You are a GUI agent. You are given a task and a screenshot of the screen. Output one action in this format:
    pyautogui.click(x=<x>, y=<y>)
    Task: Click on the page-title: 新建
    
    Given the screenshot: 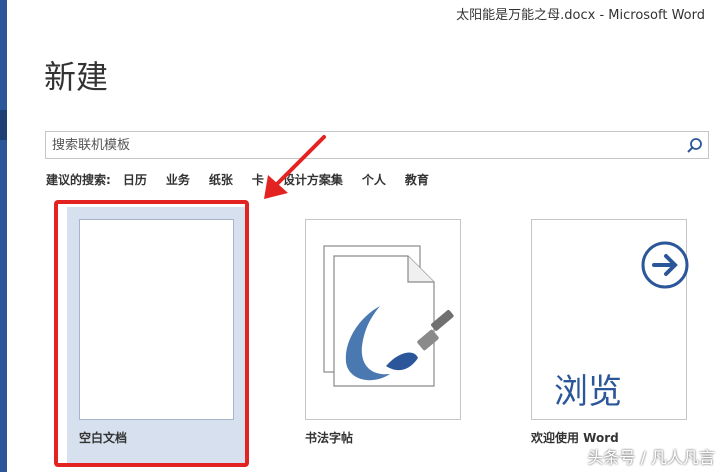 What is the action you would take?
    pyautogui.click(x=76, y=77)
    